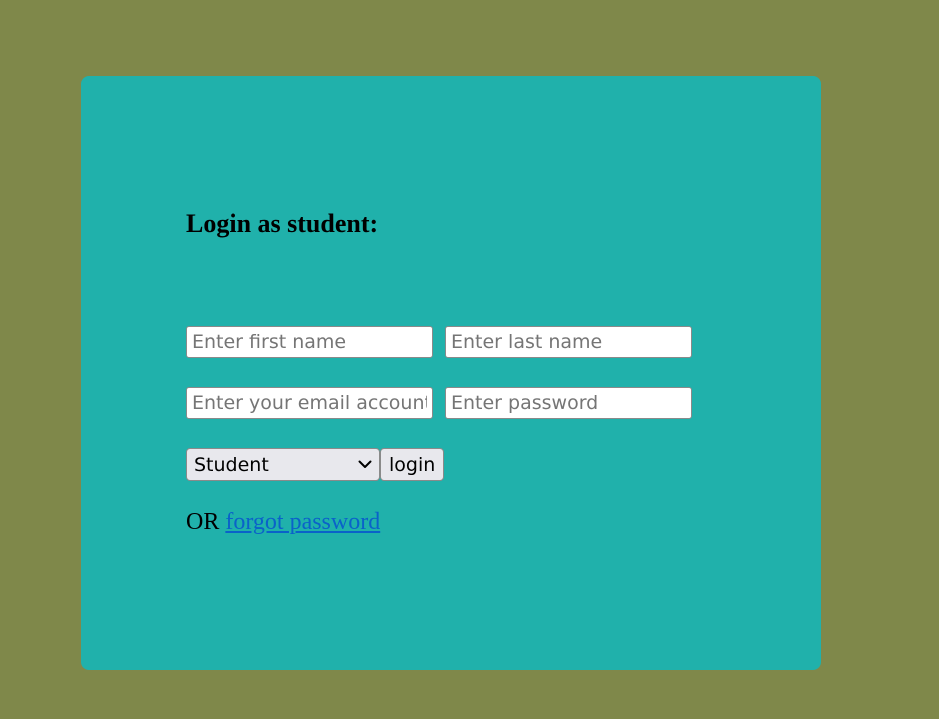 The height and width of the screenshot is (719, 939). What do you see at coordinates (203, 522) in the screenshot?
I see `or-text: OR` at bounding box center [203, 522].